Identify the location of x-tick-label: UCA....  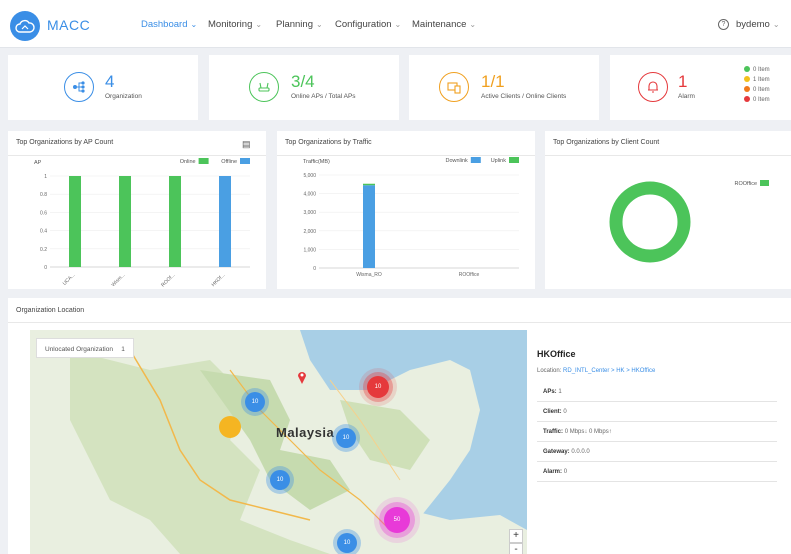
(69, 279).